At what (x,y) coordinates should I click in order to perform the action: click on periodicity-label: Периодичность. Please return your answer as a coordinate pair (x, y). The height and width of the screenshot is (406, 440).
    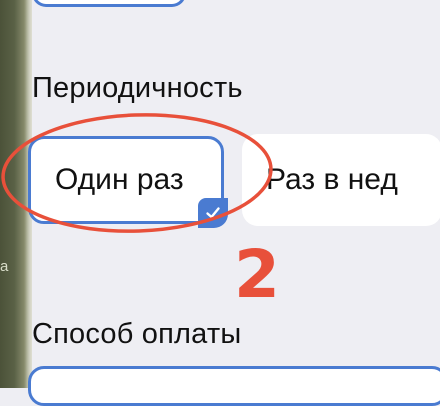
    Looking at the image, I should click on (137, 88).